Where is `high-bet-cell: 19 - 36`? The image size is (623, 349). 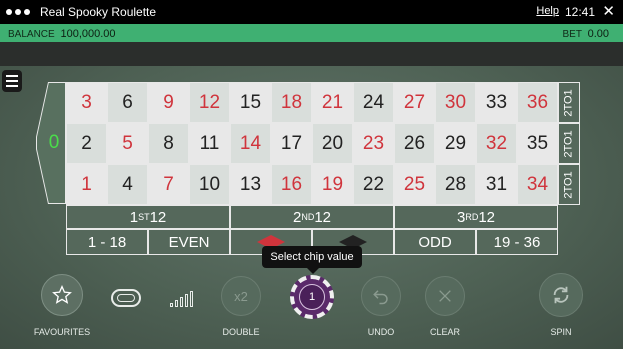 high-bet-cell: 19 - 36 is located at coordinates (517, 242).